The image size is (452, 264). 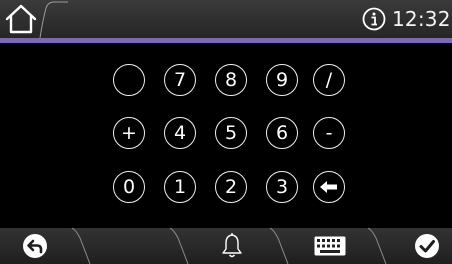 I want to click on back-button, so click(x=35, y=246).